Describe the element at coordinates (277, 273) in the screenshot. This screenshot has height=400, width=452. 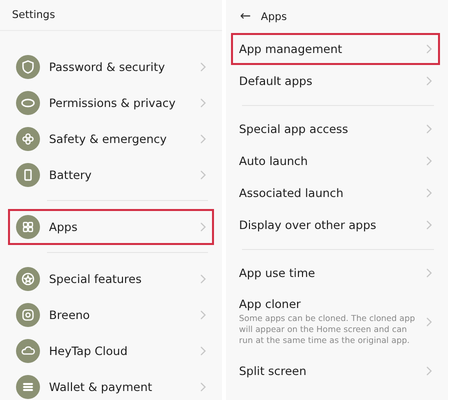
I see `item-label: App use time` at that location.